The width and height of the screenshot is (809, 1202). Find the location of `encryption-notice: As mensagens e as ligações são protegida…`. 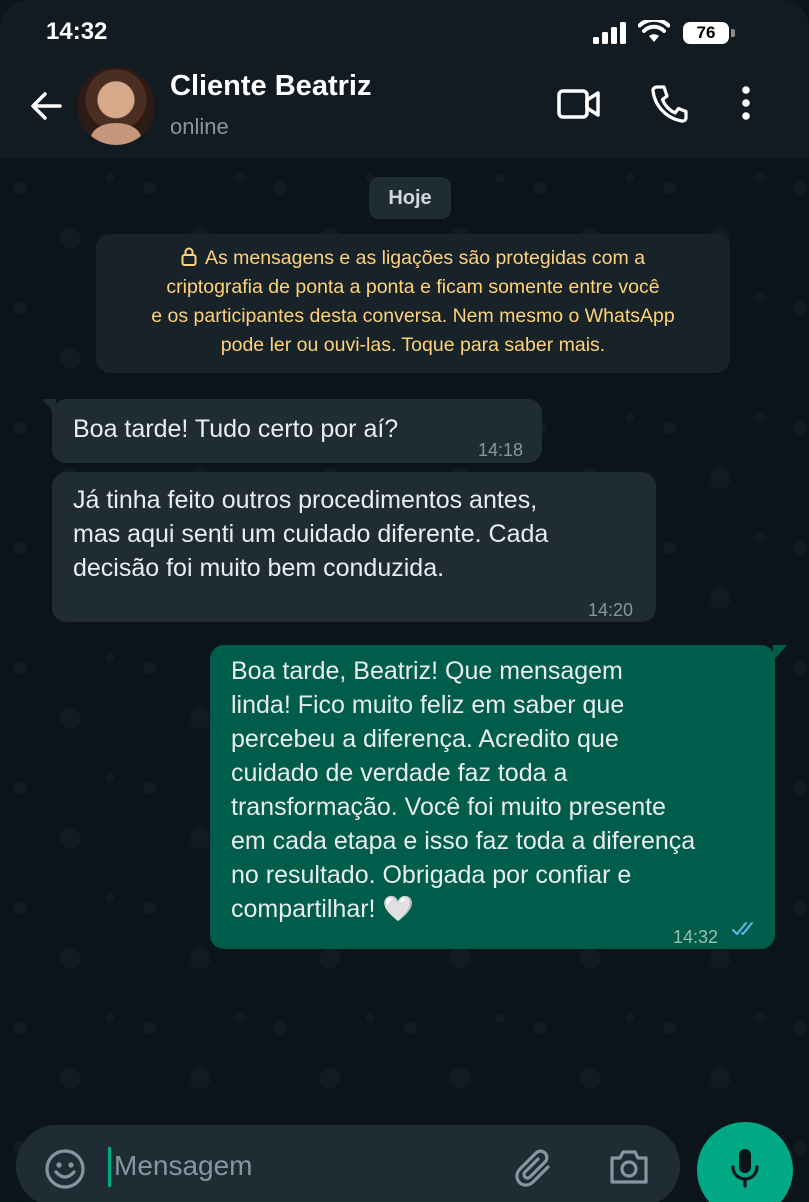

encryption-notice: As mensagens e as ligações são protegida… is located at coordinates (413, 303).